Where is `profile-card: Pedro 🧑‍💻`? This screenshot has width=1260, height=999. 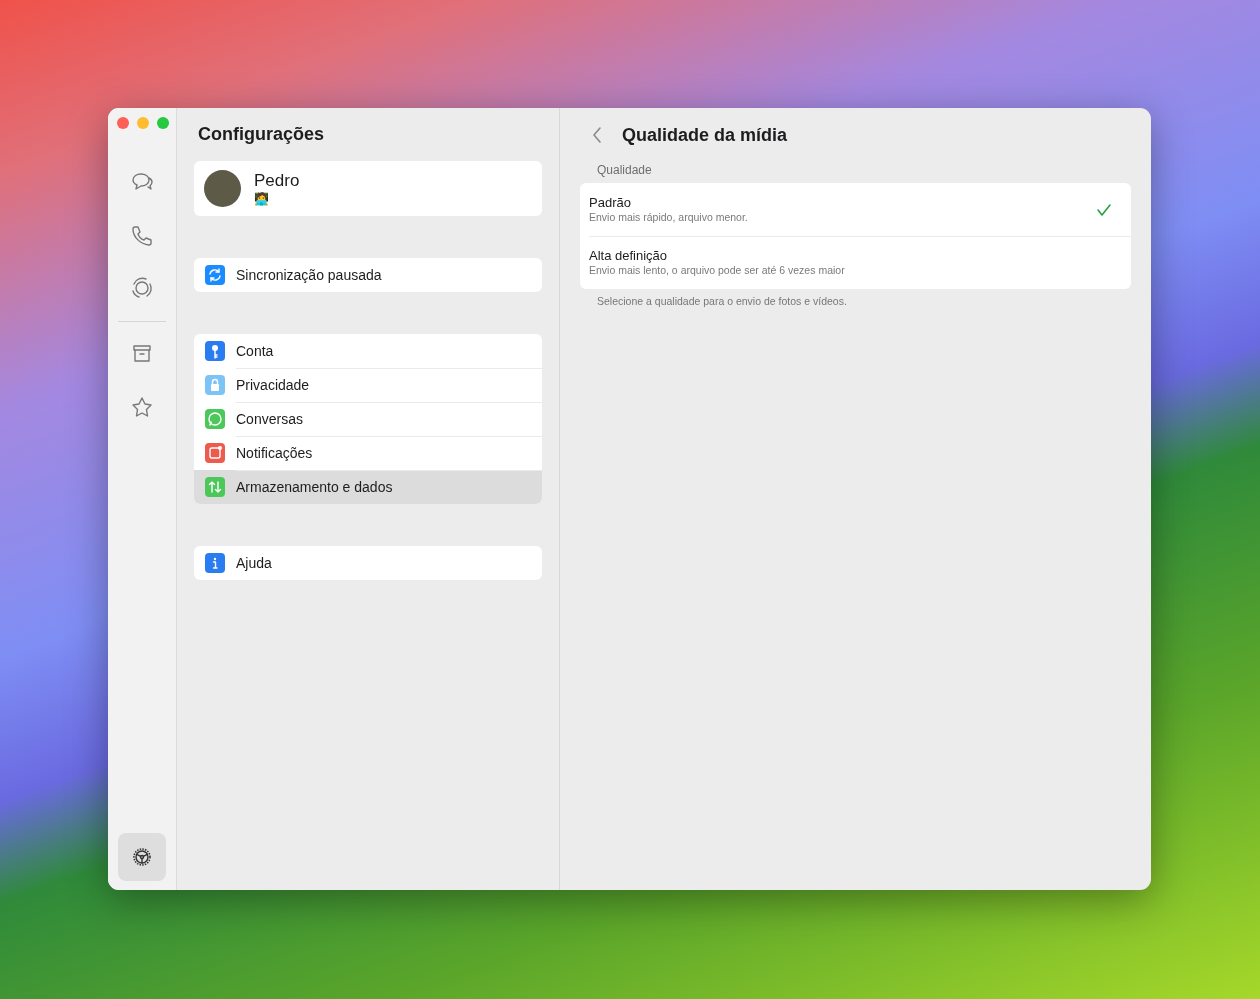 profile-card: Pedro 🧑‍💻 is located at coordinates (368, 188).